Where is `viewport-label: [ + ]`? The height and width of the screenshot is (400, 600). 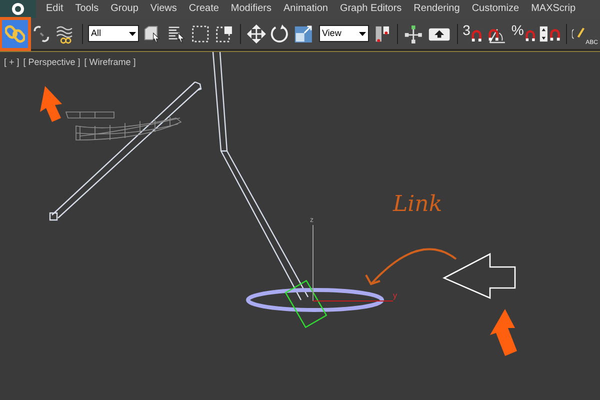 viewport-label: [ + ] is located at coordinates (12, 63).